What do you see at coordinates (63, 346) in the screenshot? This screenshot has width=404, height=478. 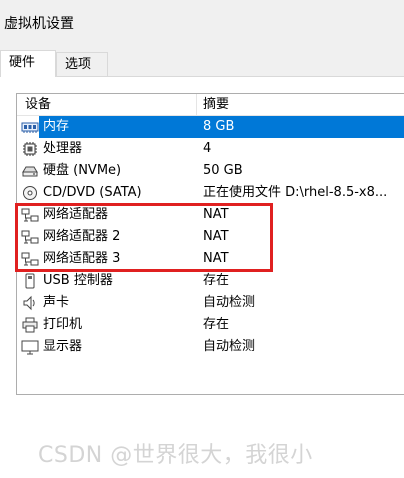 I see `device-name: 显示器` at bounding box center [63, 346].